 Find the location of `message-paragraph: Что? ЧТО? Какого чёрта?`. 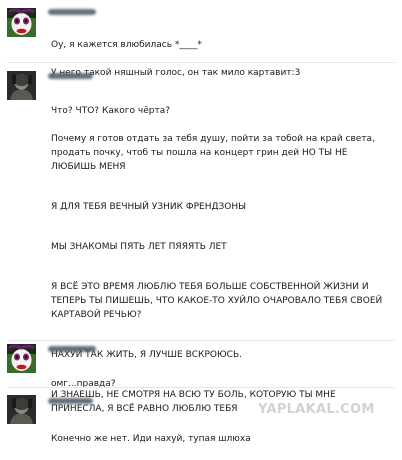

message-paragraph: Что? ЧТО? Какого чёрта? is located at coordinates (110, 111).